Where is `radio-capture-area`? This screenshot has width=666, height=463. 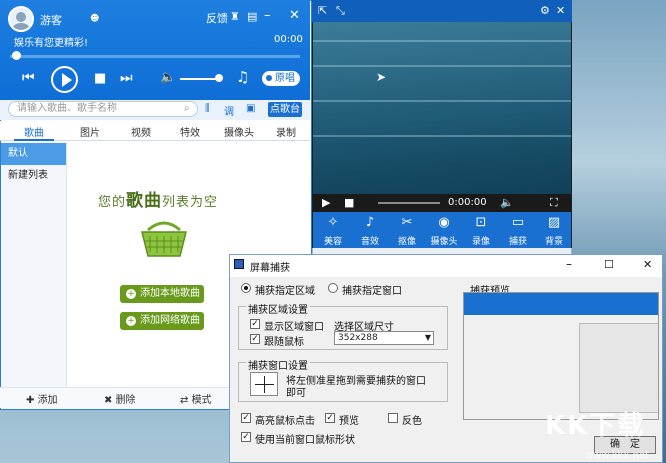 radio-capture-area is located at coordinates (246, 288).